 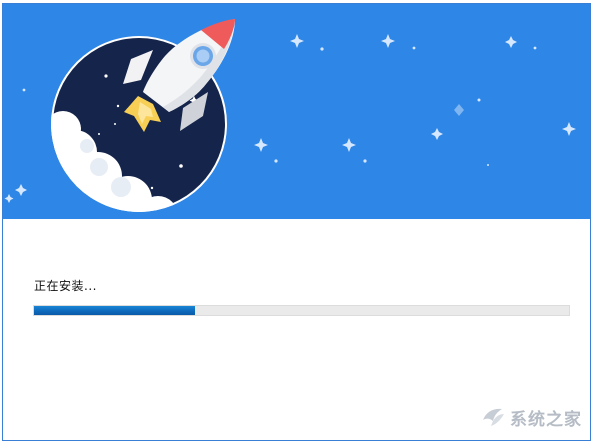 What do you see at coordinates (114, 310) in the screenshot?
I see `install-progress-fill` at bounding box center [114, 310].